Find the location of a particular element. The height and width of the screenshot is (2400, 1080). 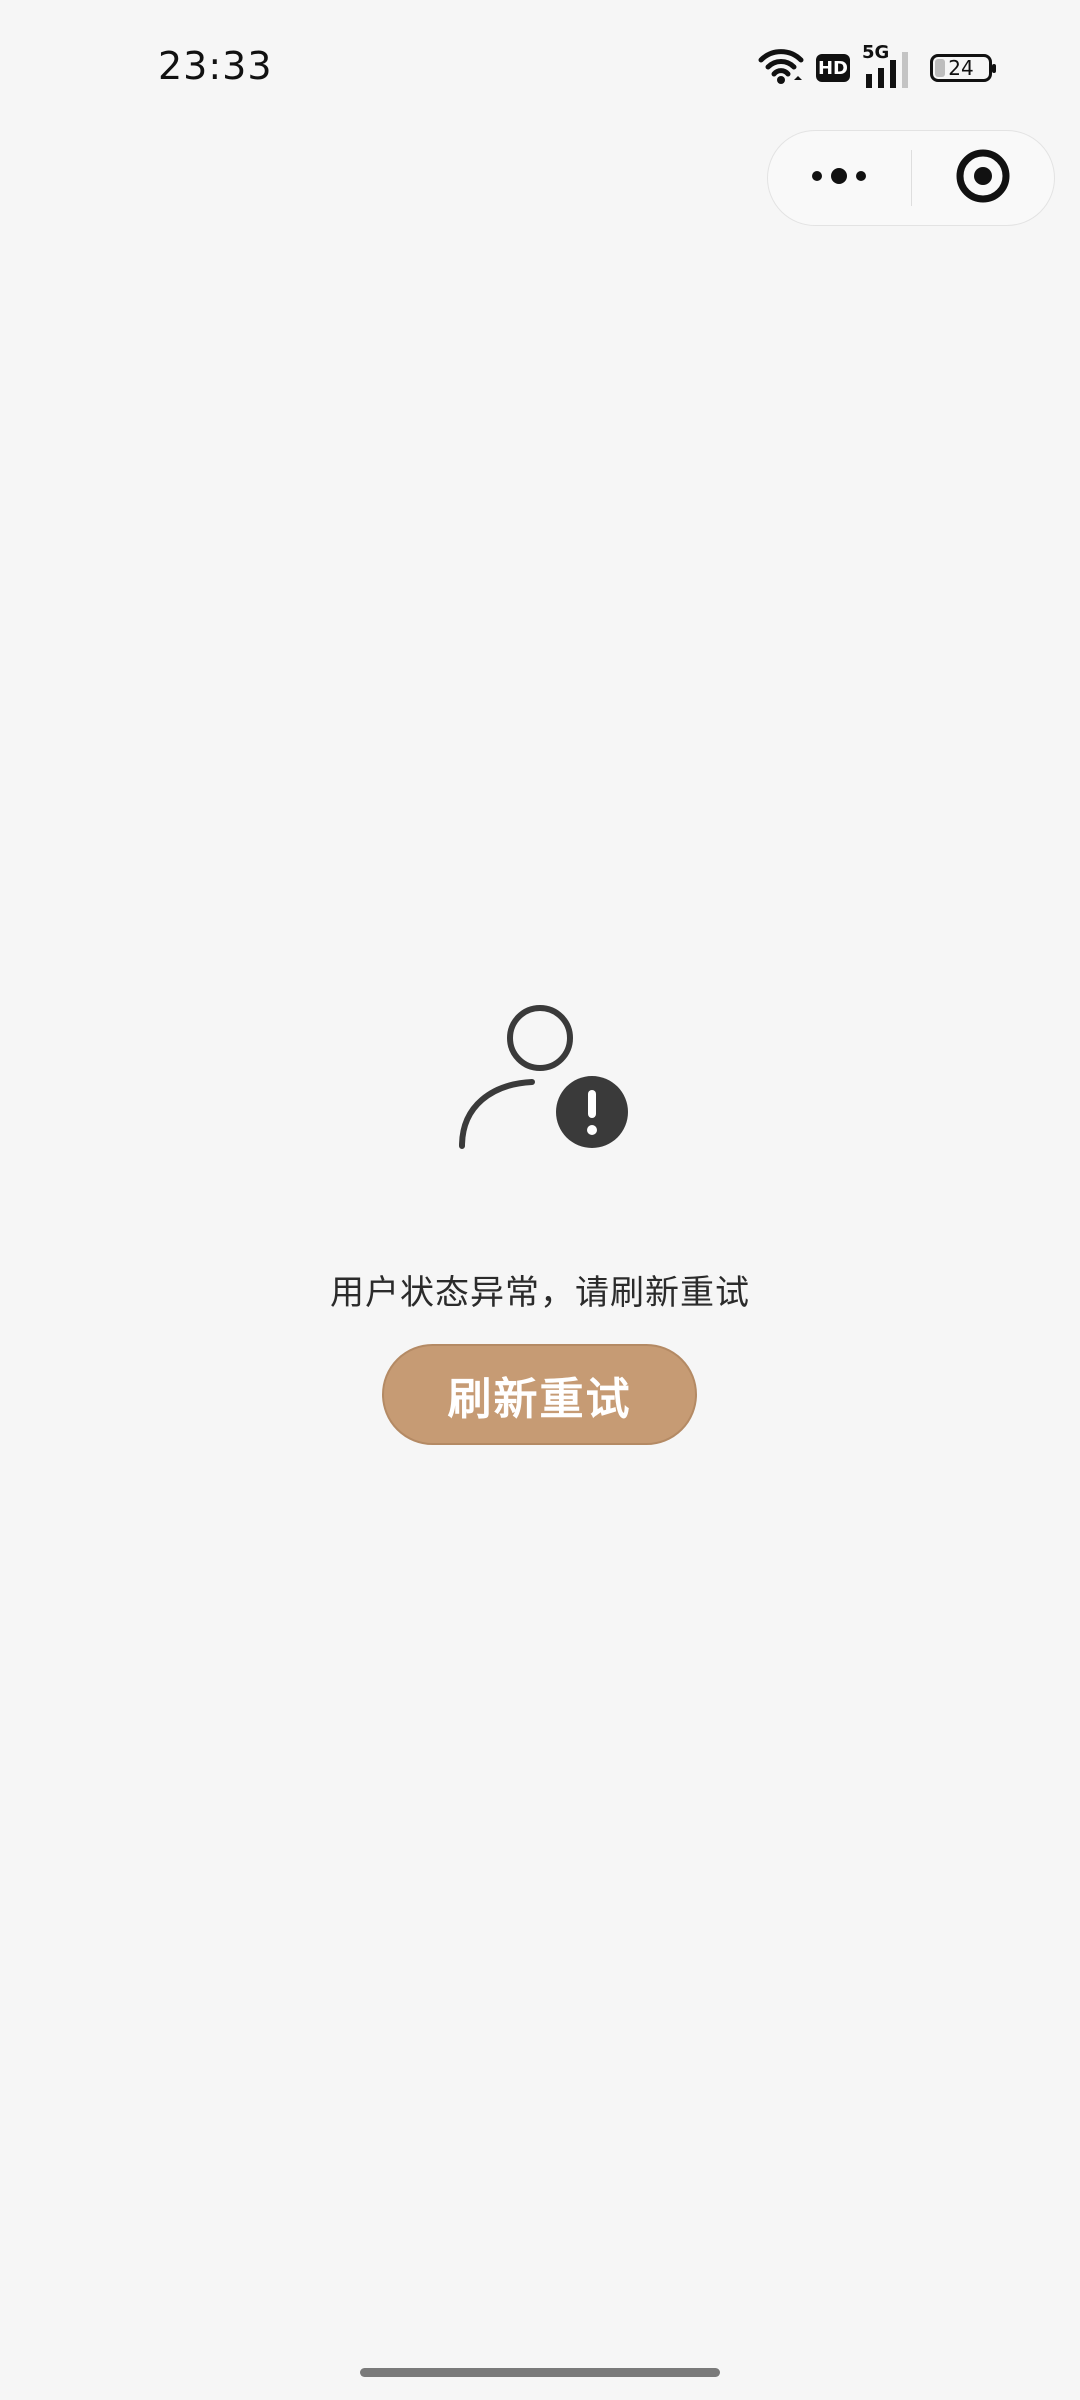

wifi-icon is located at coordinates (781, 68).